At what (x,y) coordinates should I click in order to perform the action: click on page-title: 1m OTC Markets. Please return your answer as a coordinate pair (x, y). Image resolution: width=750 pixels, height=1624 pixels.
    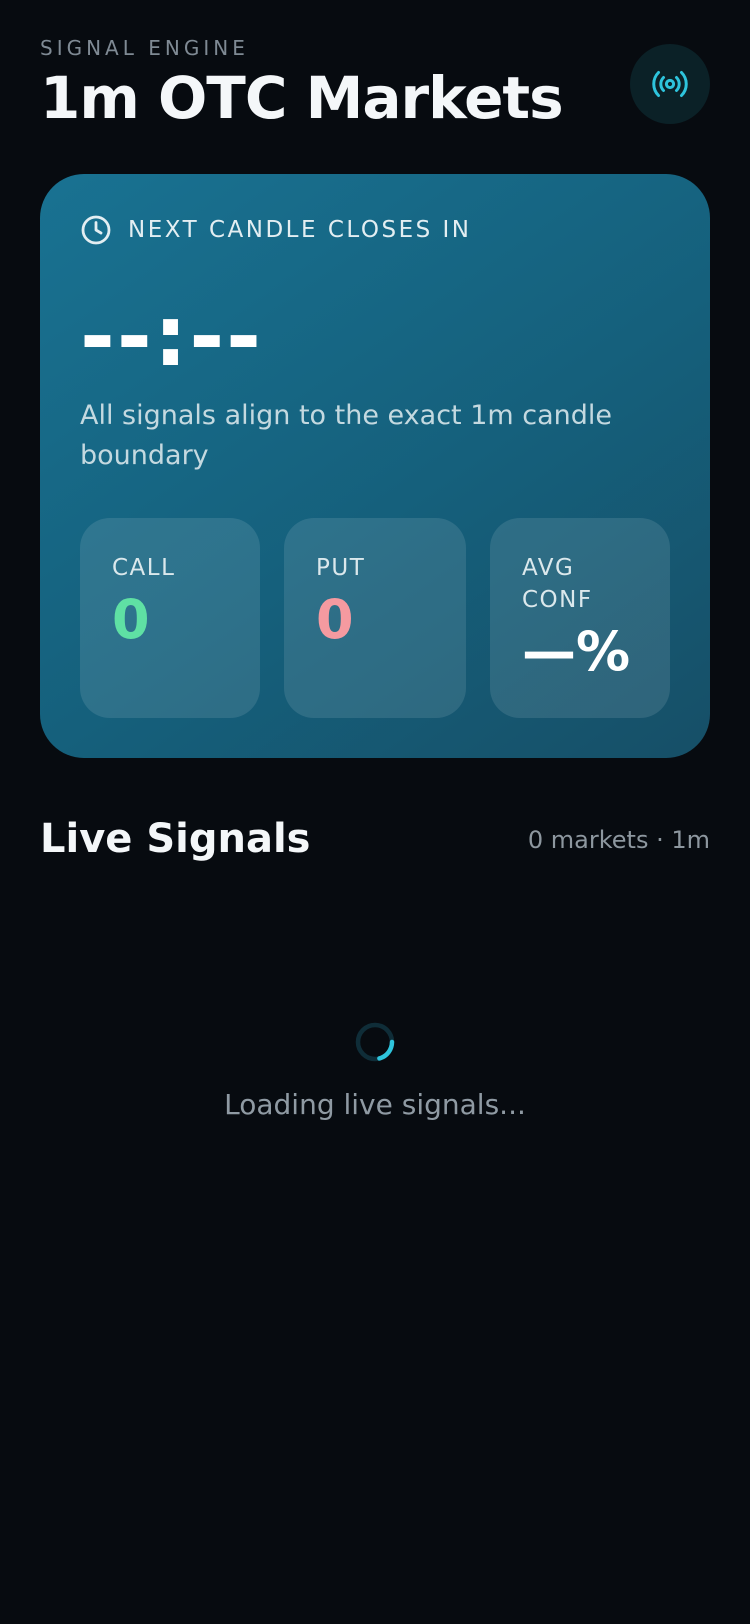
    Looking at the image, I should click on (302, 98).